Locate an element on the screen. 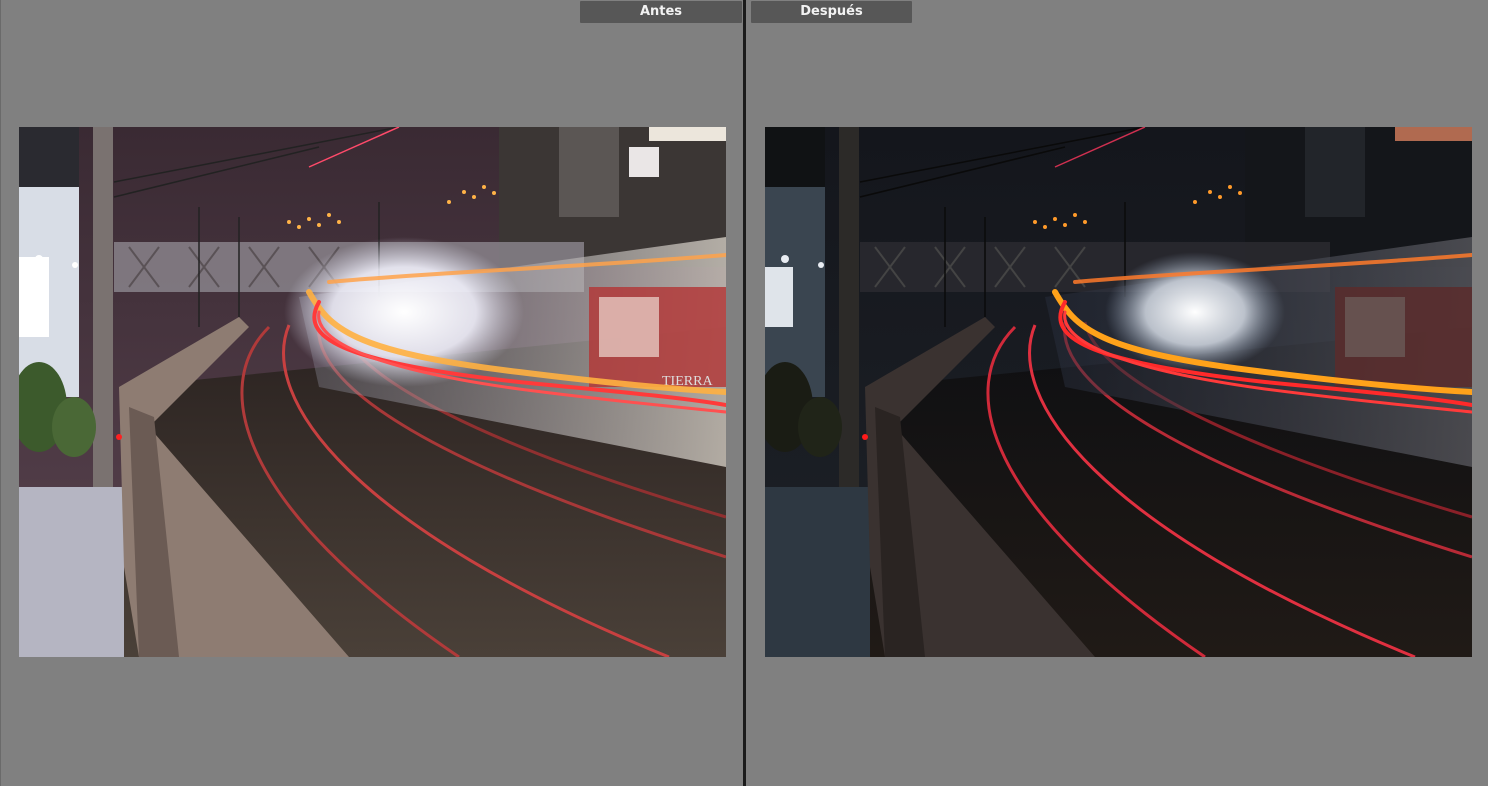  after-label: Después is located at coordinates (831, 12).